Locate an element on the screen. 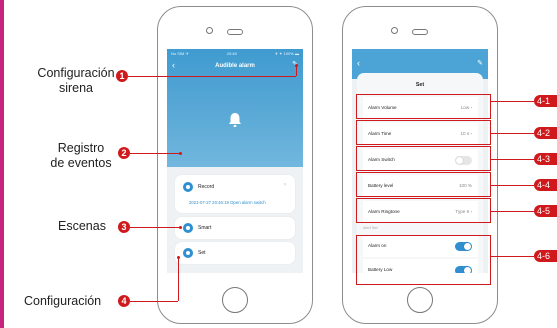 Image resolution: width=557 pixels, height=328 pixels. status-battery: ✈ ✦ 100% ▬ is located at coordinates (286, 53).